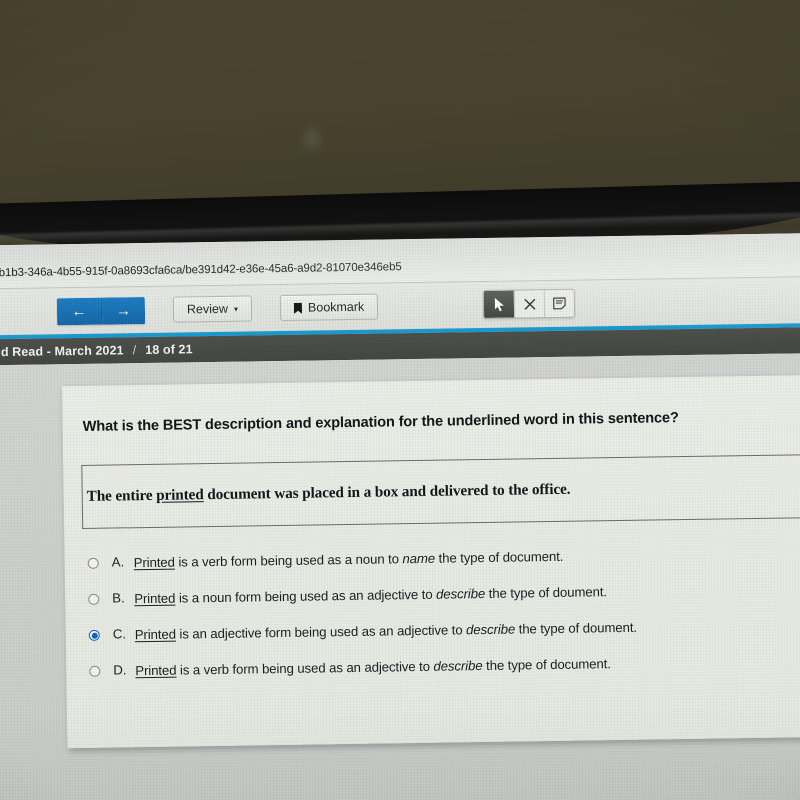 This screenshot has width=800, height=800. What do you see at coordinates (120, 670) in the screenshot?
I see `option-letter-d: D.` at bounding box center [120, 670].